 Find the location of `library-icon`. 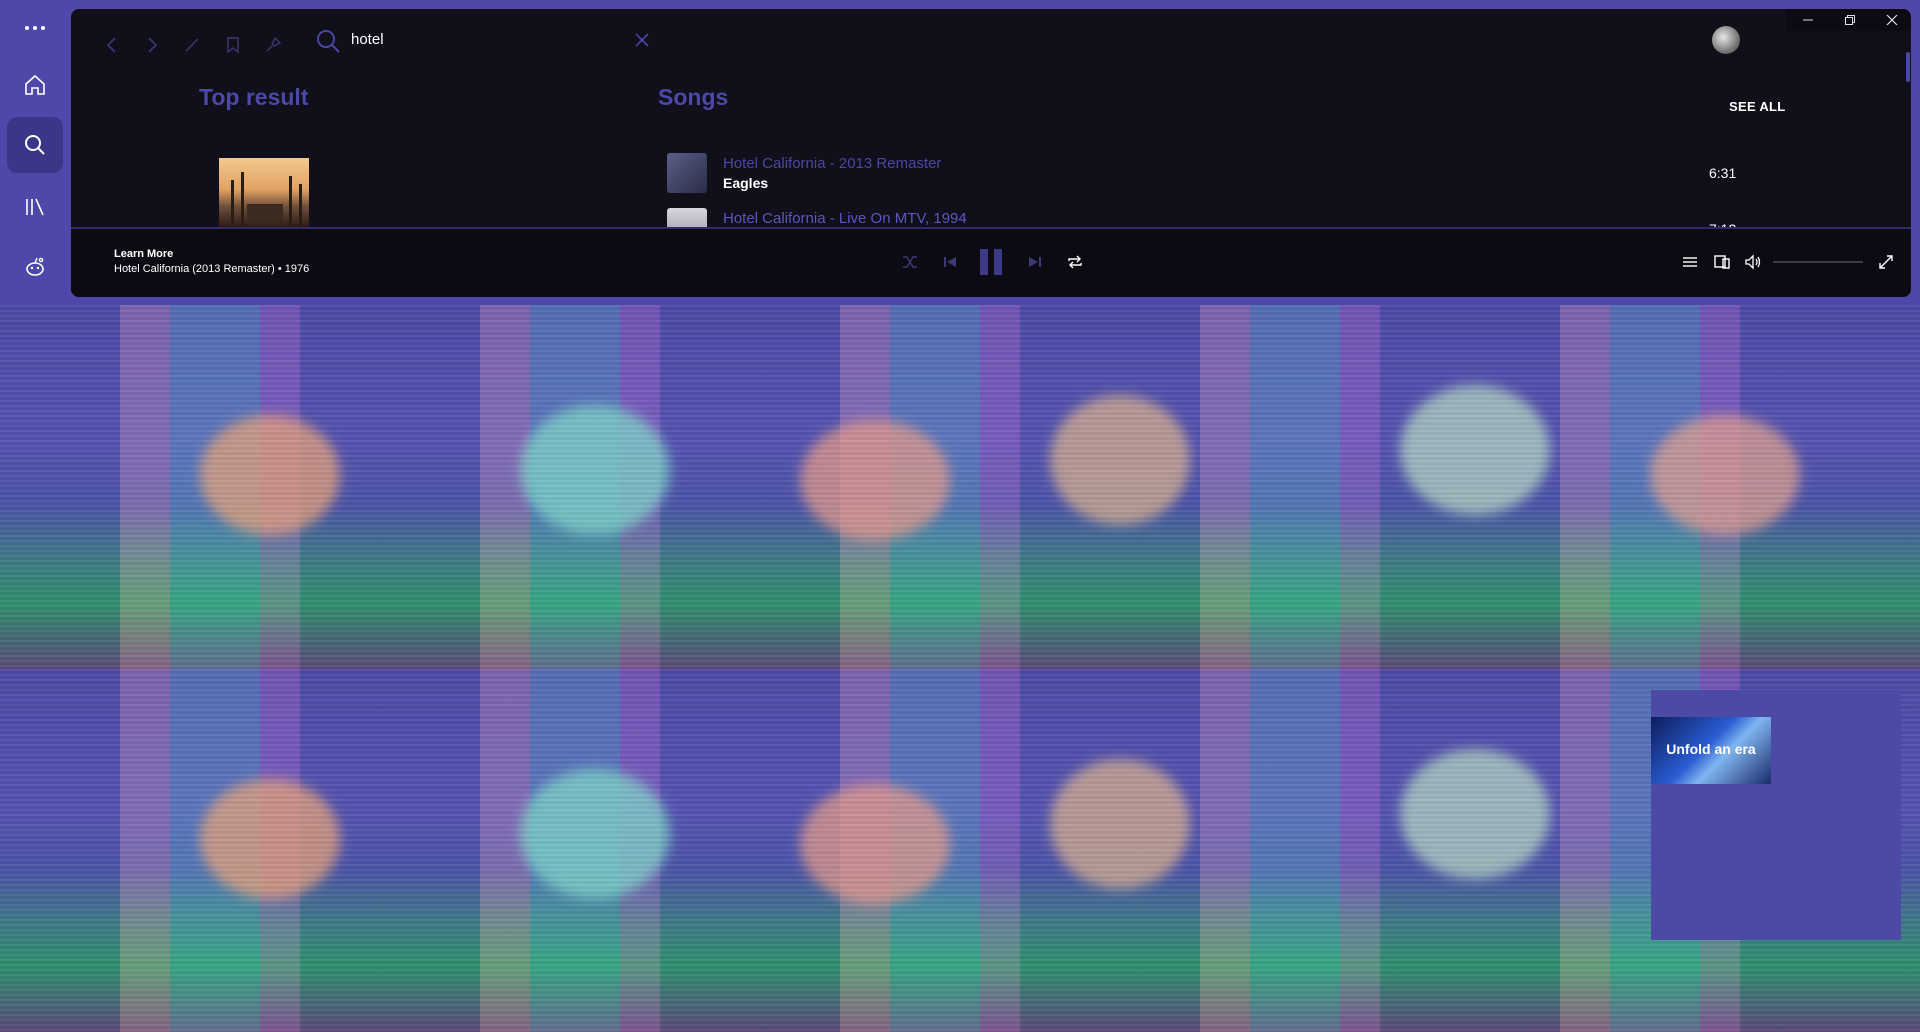

library-icon is located at coordinates (35, 207).